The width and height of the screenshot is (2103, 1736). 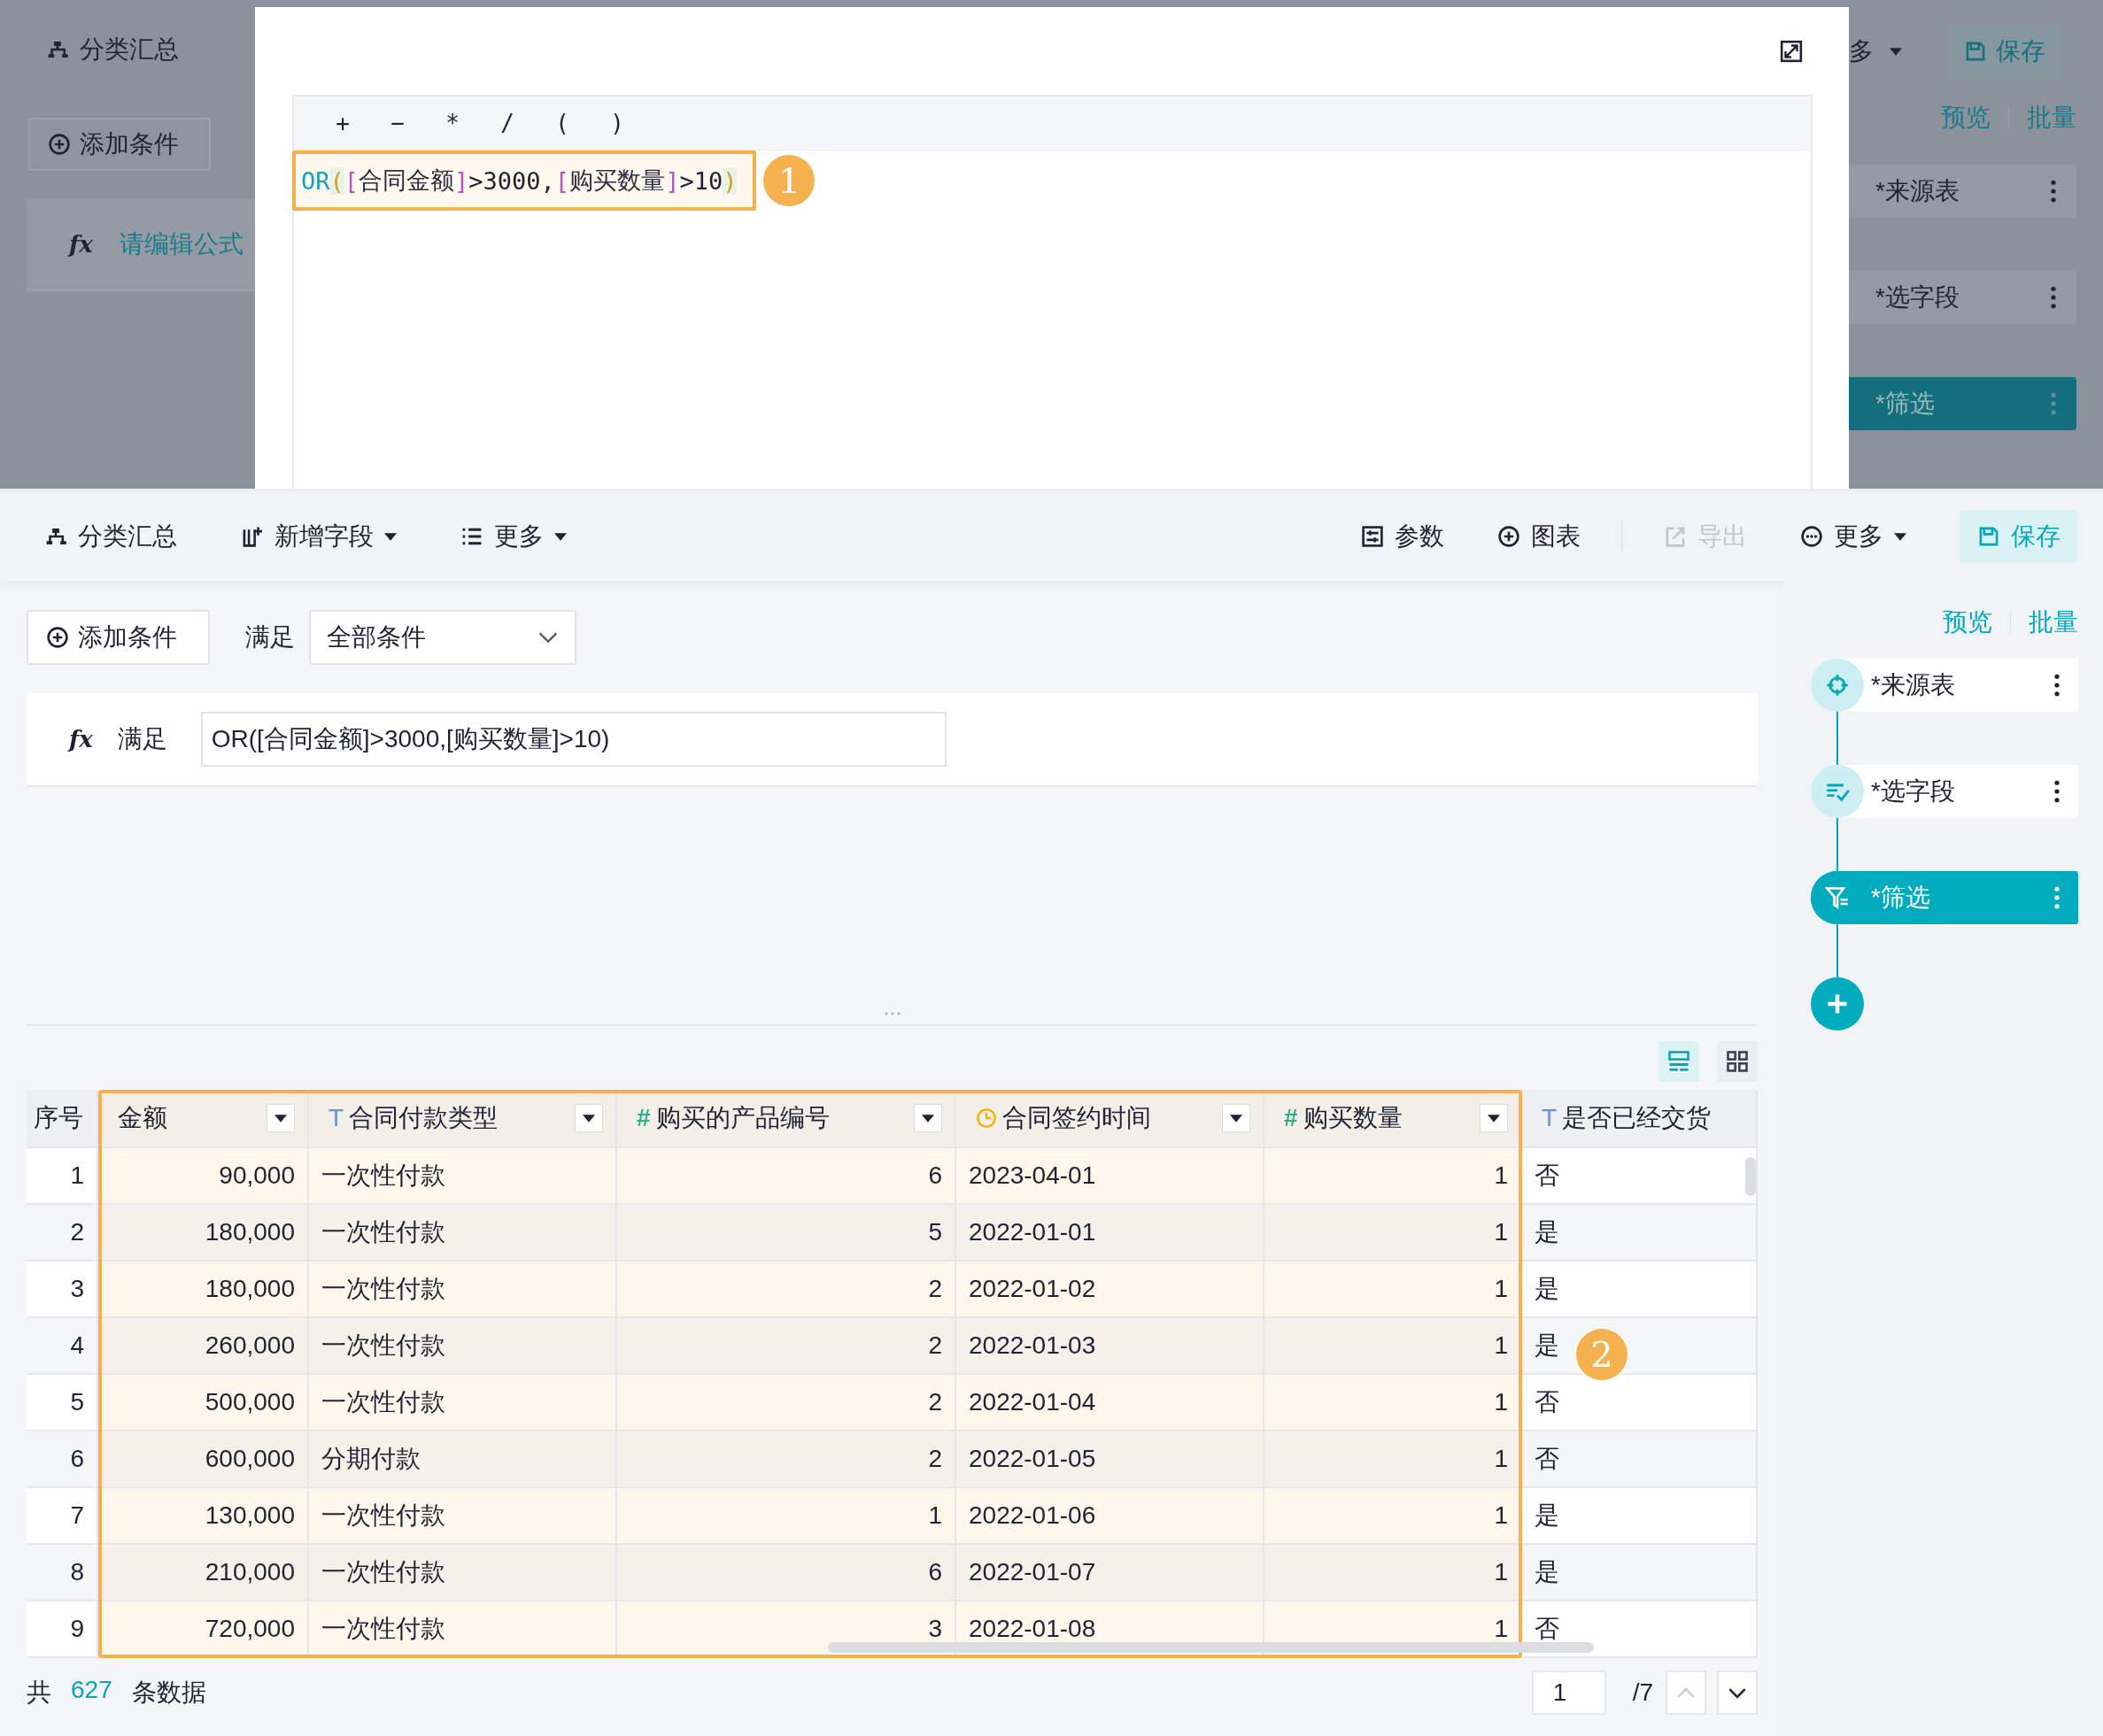 What do you see at coordinates (252, 537) in the screenshot?
I see `add-column-icon` at bounding box center [252, 537].